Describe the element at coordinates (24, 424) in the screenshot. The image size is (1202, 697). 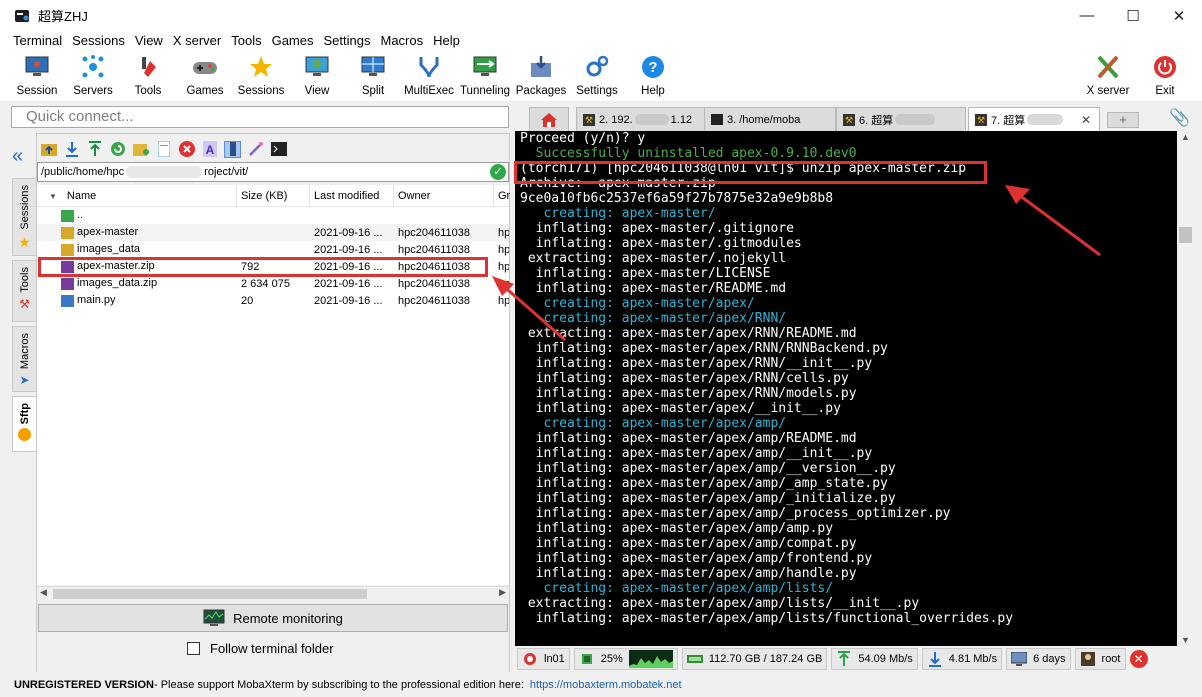
I see `tab-sftp: Sftp` at that location.